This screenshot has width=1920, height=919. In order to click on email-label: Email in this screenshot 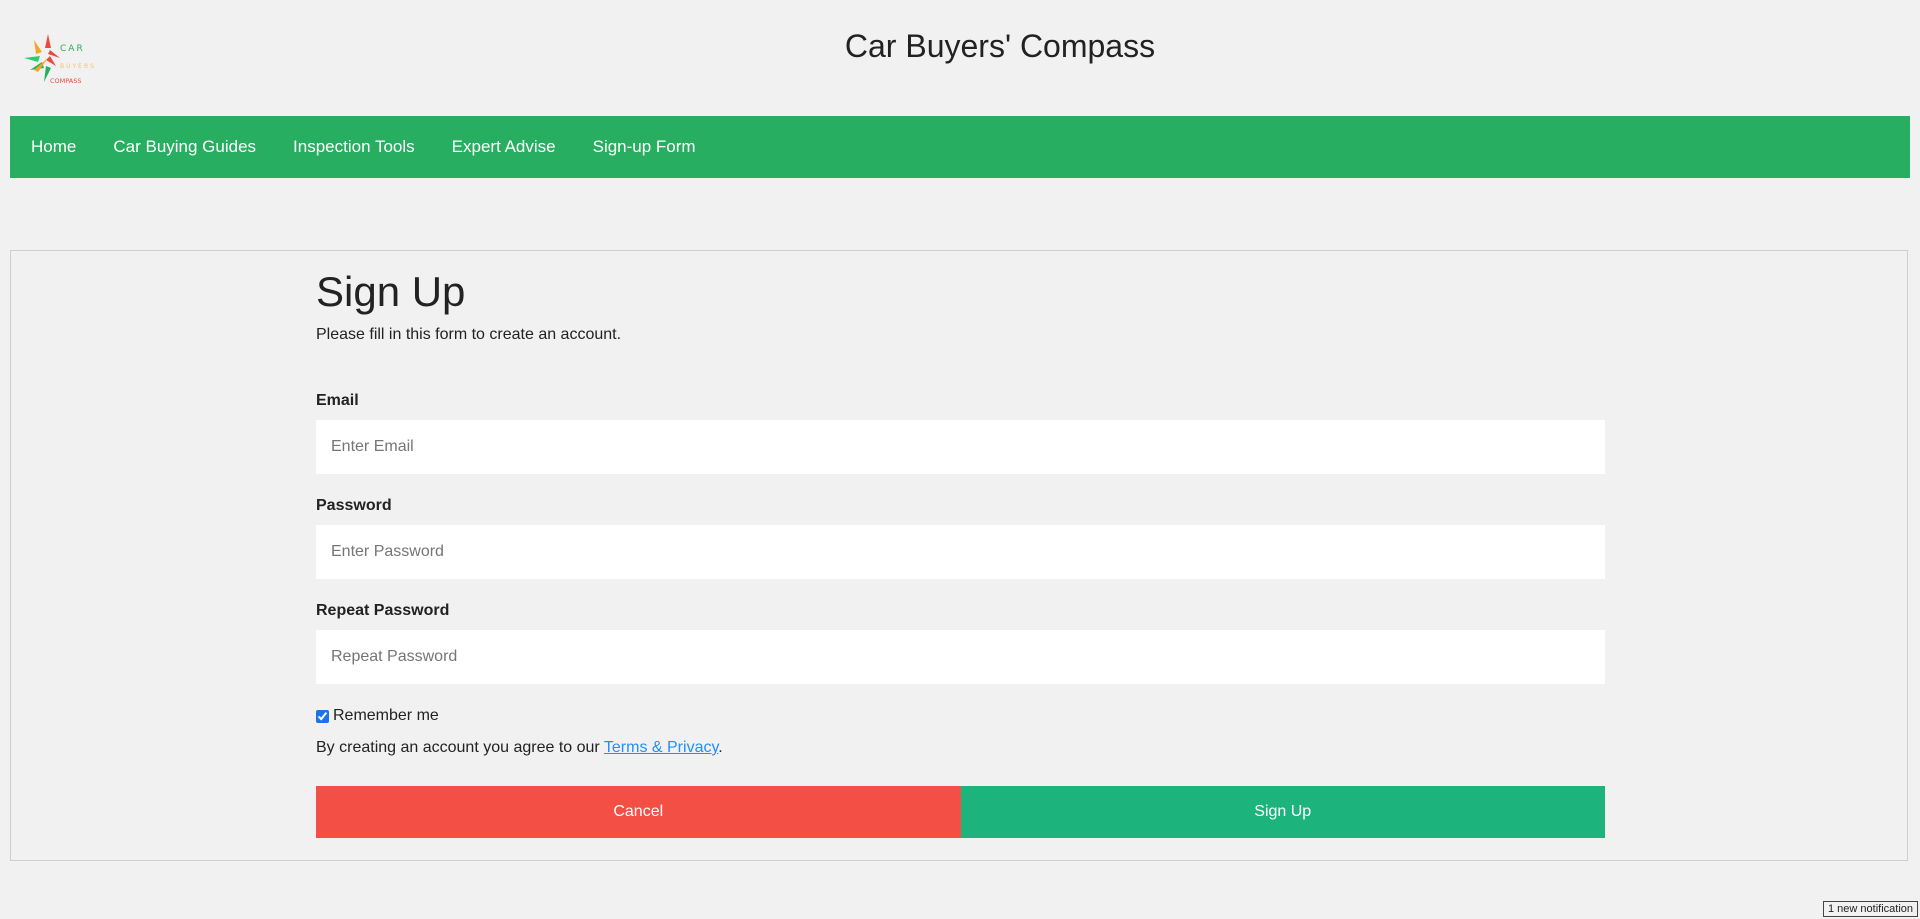, I will do `click(337, 400)`.